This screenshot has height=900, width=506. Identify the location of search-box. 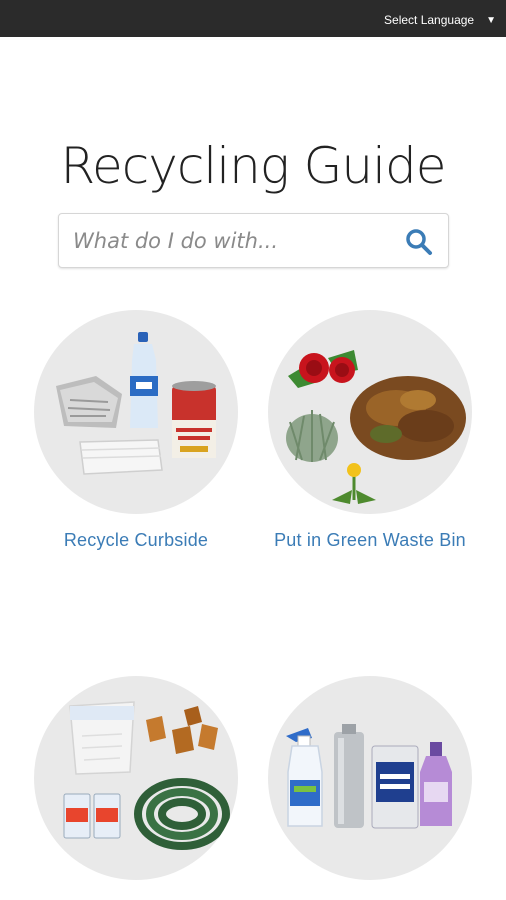
(253, 240).